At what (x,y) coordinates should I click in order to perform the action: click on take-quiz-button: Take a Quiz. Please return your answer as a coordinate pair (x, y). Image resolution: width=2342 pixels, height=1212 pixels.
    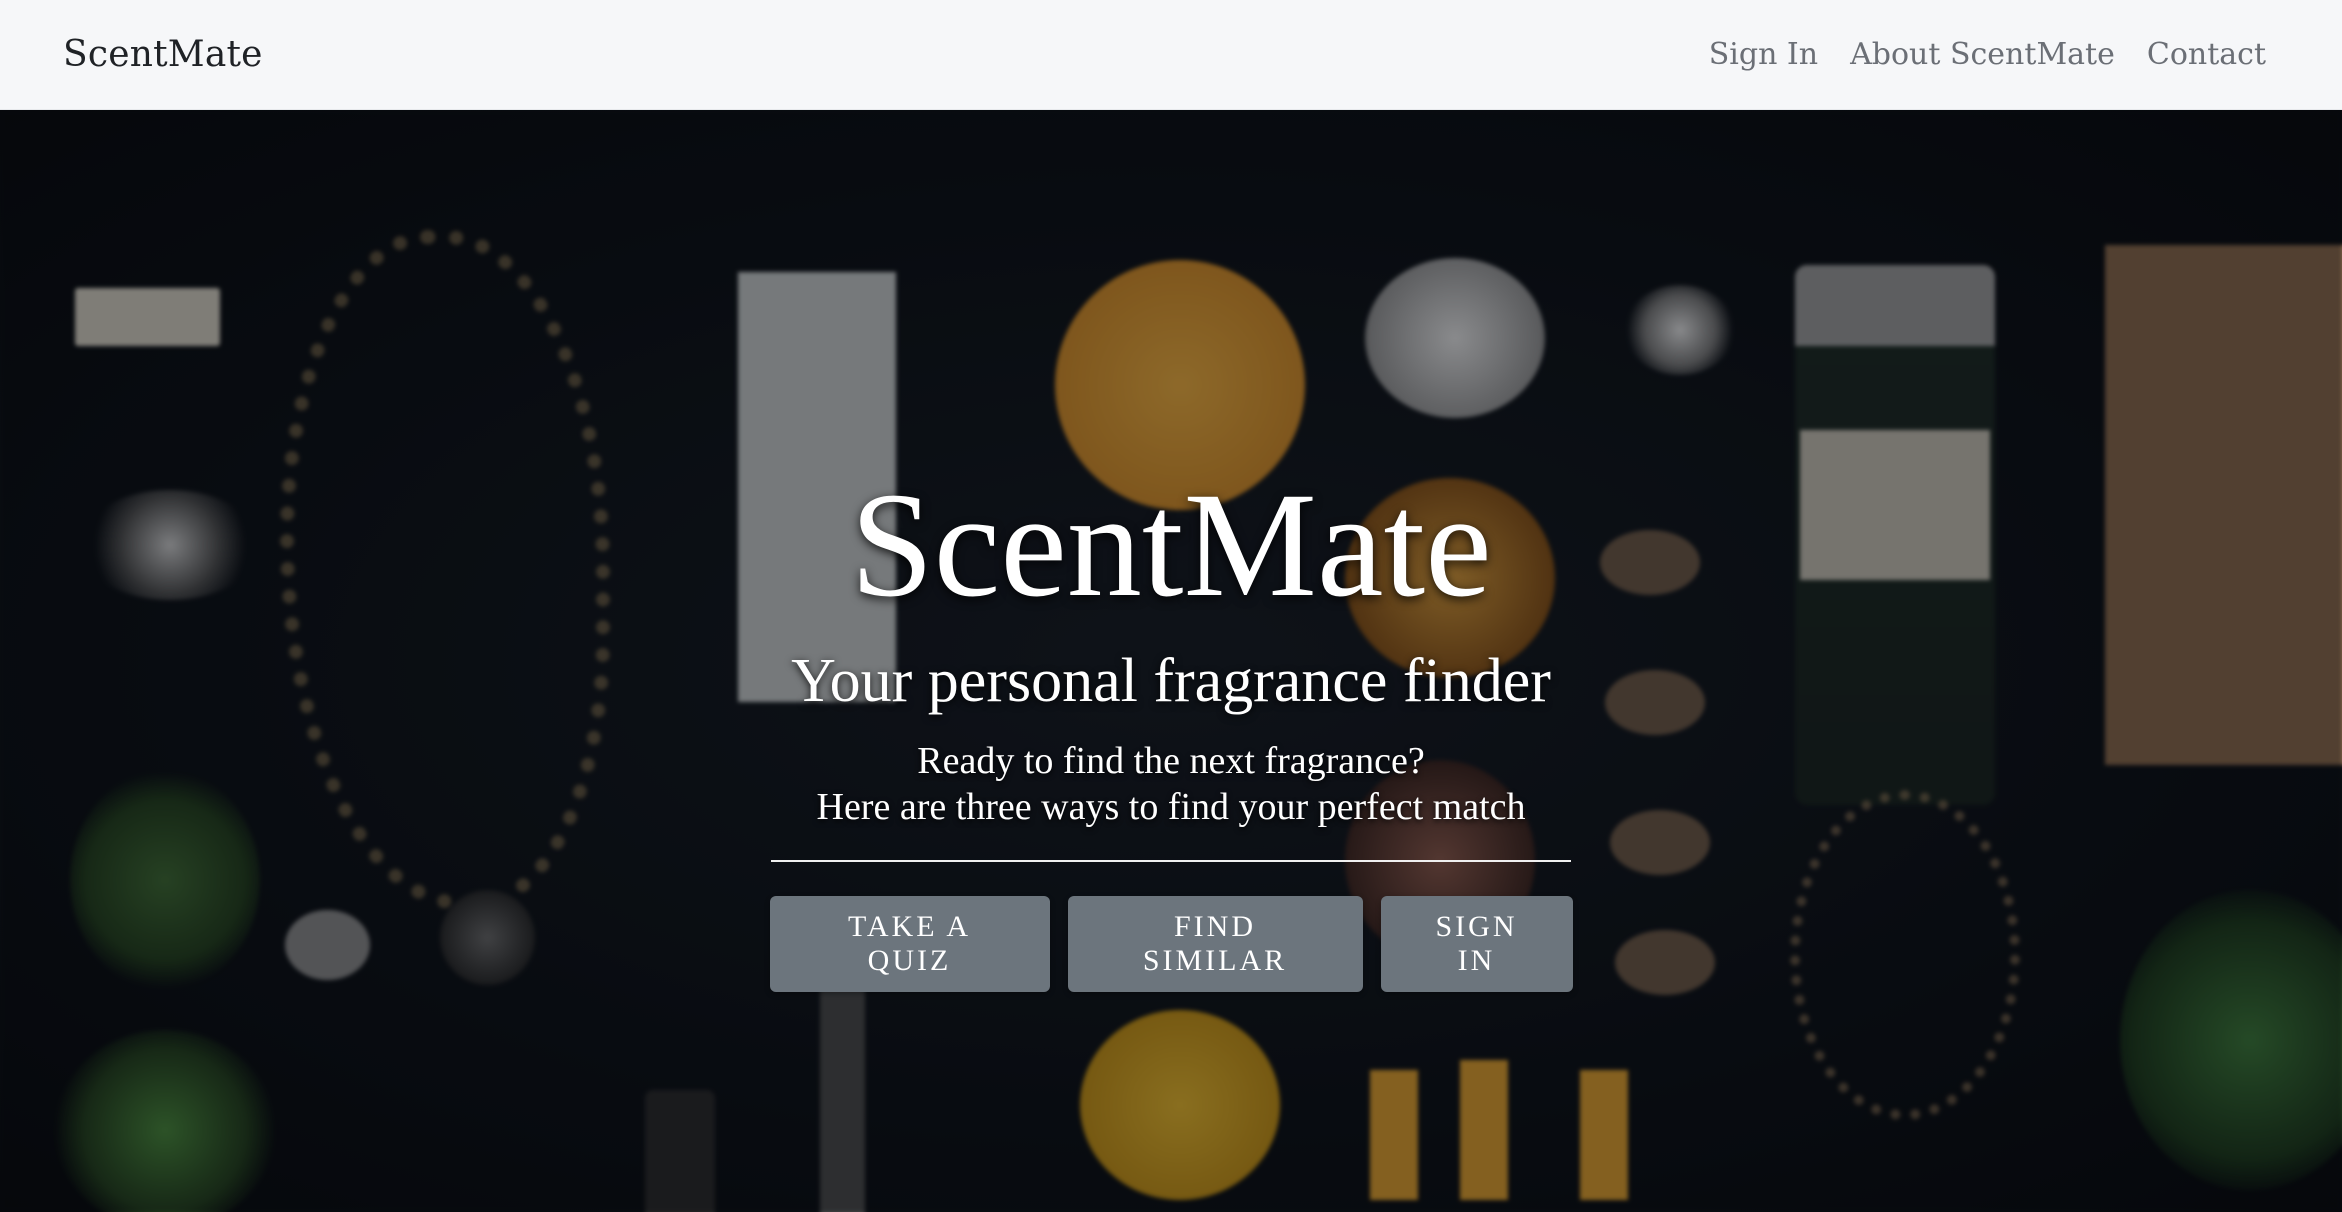
    Looking at the image, I should click on (909, 944).